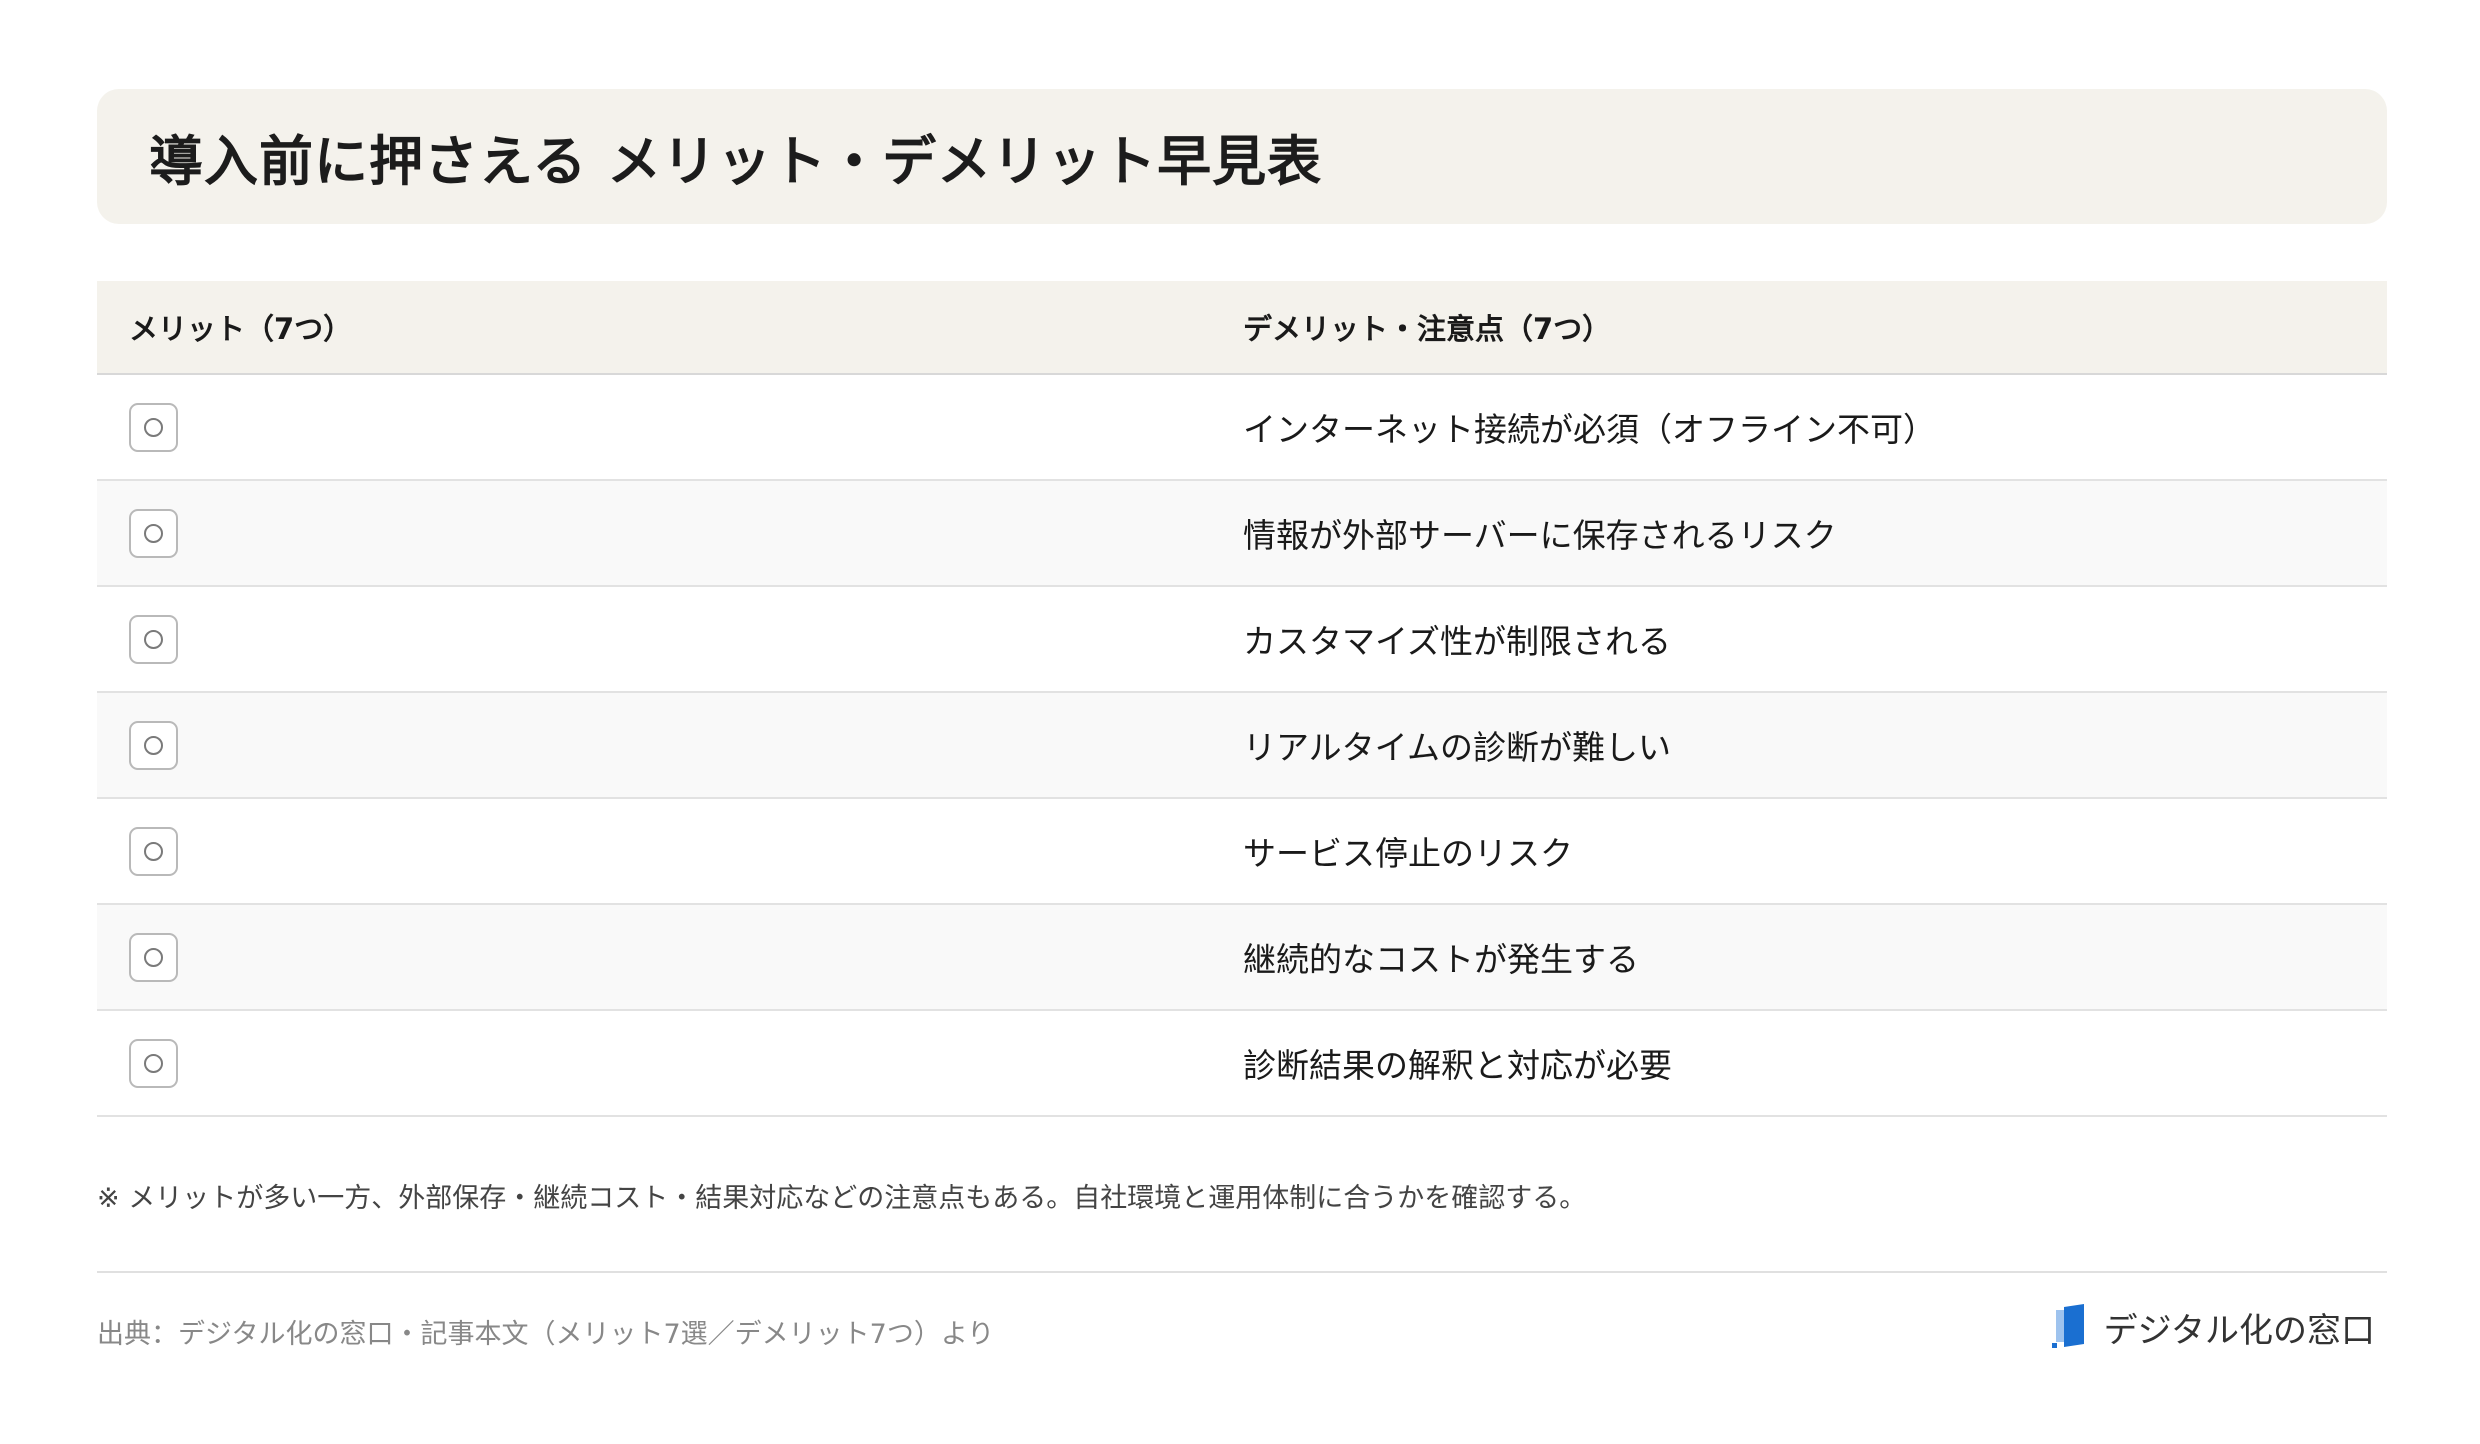  I want to click on demerit-cell: 継続的なコストが発生する, so click(1441, 959).